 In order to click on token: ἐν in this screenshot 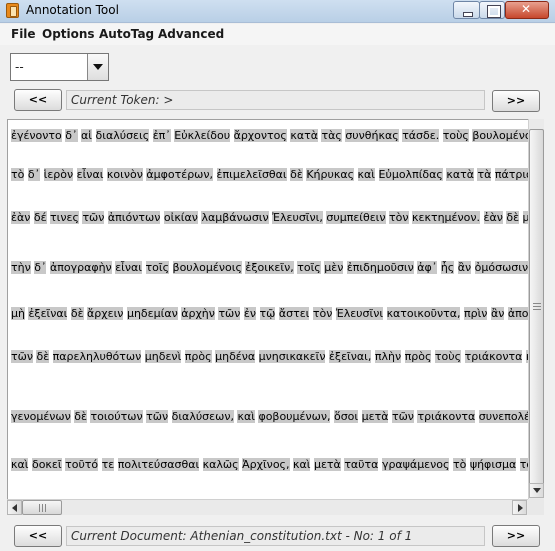, I will do `click(250, 313)`.